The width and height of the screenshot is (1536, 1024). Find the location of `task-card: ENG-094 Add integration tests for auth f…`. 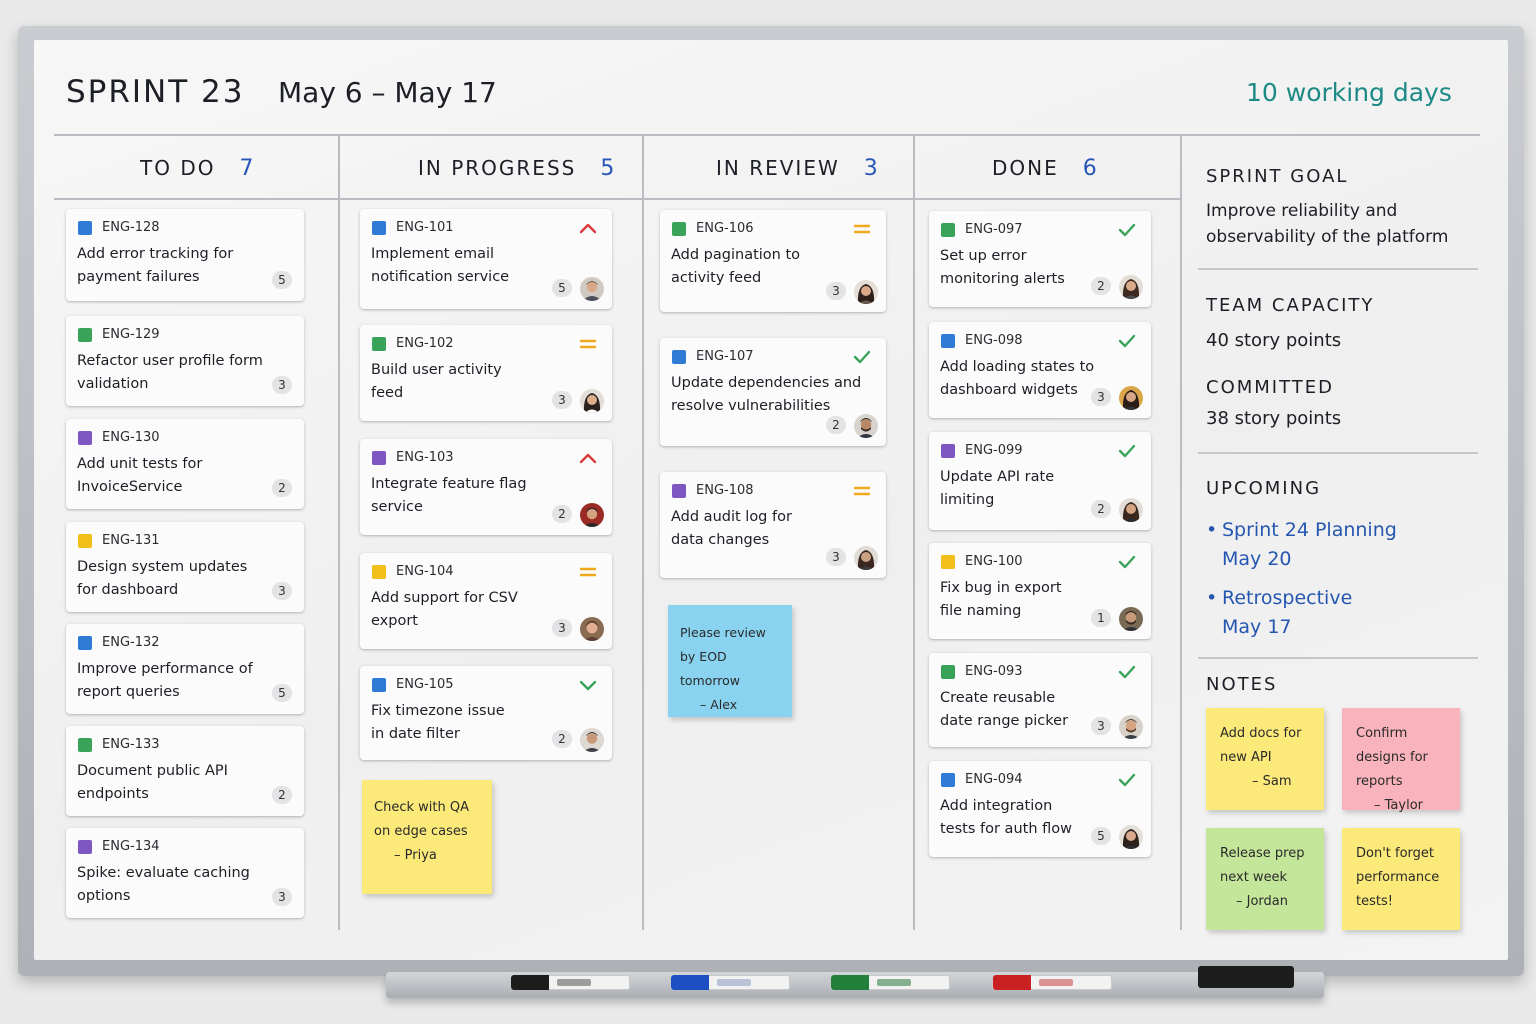

task-card: ENG-094 Add integration tests for auth f… is located at coordinates (1040, 809).